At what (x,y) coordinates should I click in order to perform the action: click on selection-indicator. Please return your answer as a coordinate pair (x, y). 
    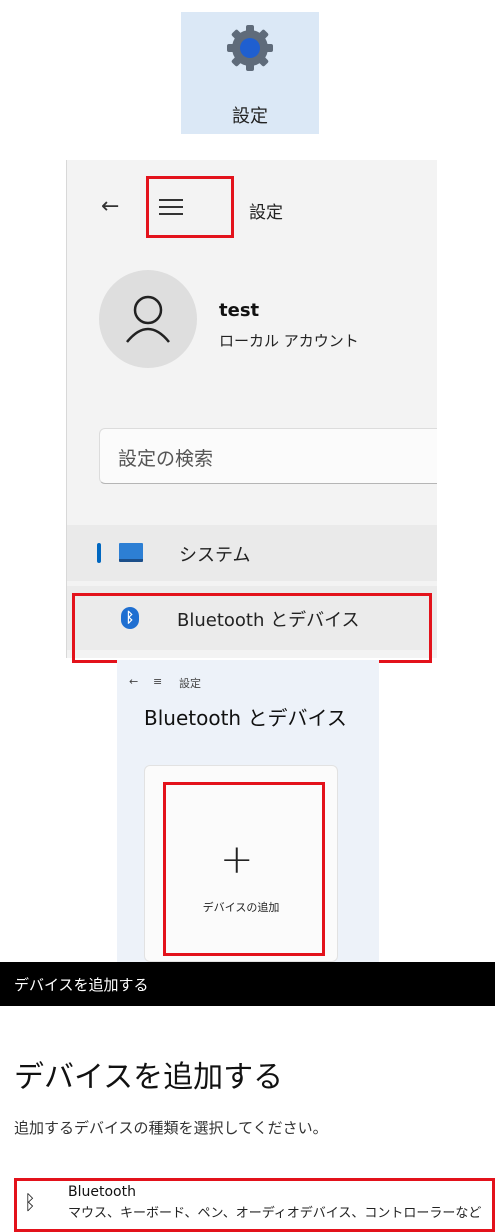
    Looking at the image, I should click on (99, 553).